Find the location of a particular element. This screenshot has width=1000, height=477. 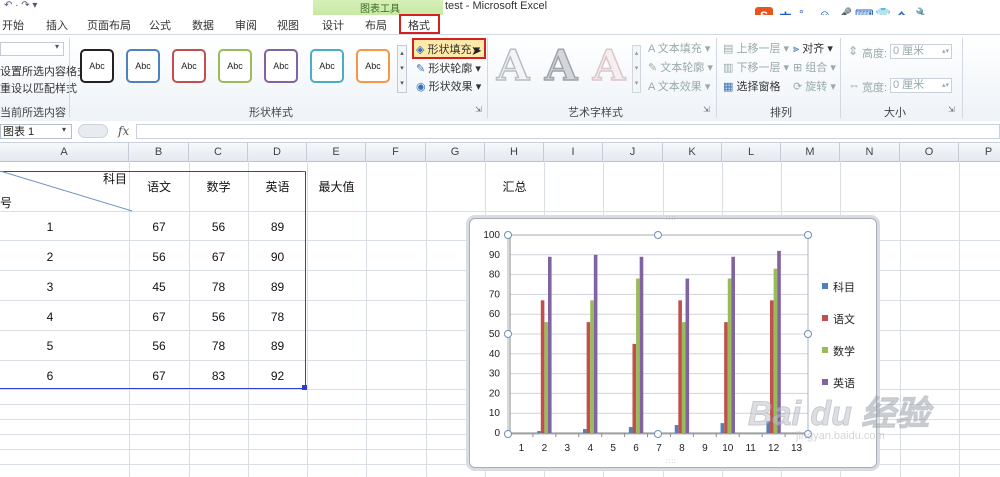

column-header-o: O is located at coordinates (929, 152).